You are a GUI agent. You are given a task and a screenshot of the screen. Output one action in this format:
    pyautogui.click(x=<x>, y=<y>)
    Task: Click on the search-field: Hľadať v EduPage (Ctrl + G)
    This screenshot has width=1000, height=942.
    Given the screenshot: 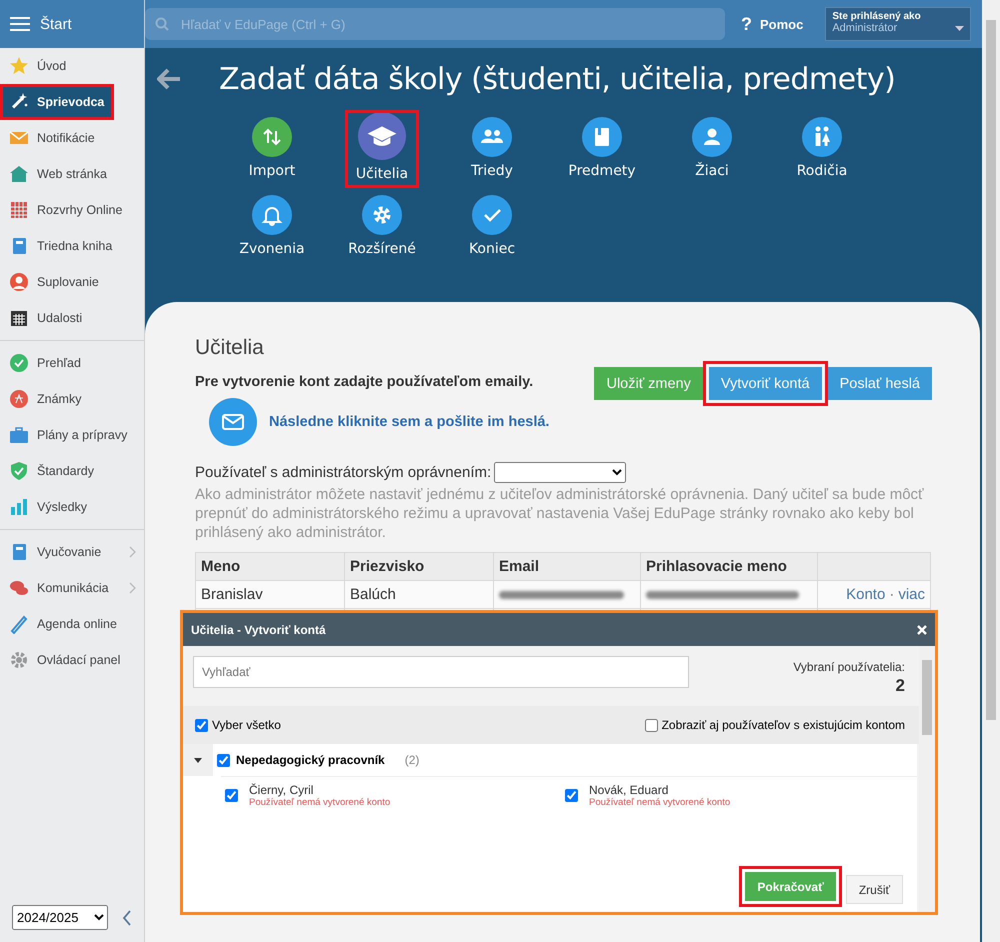 What is the action you would take?
    pyautogui.click(x=435, y=24)
    